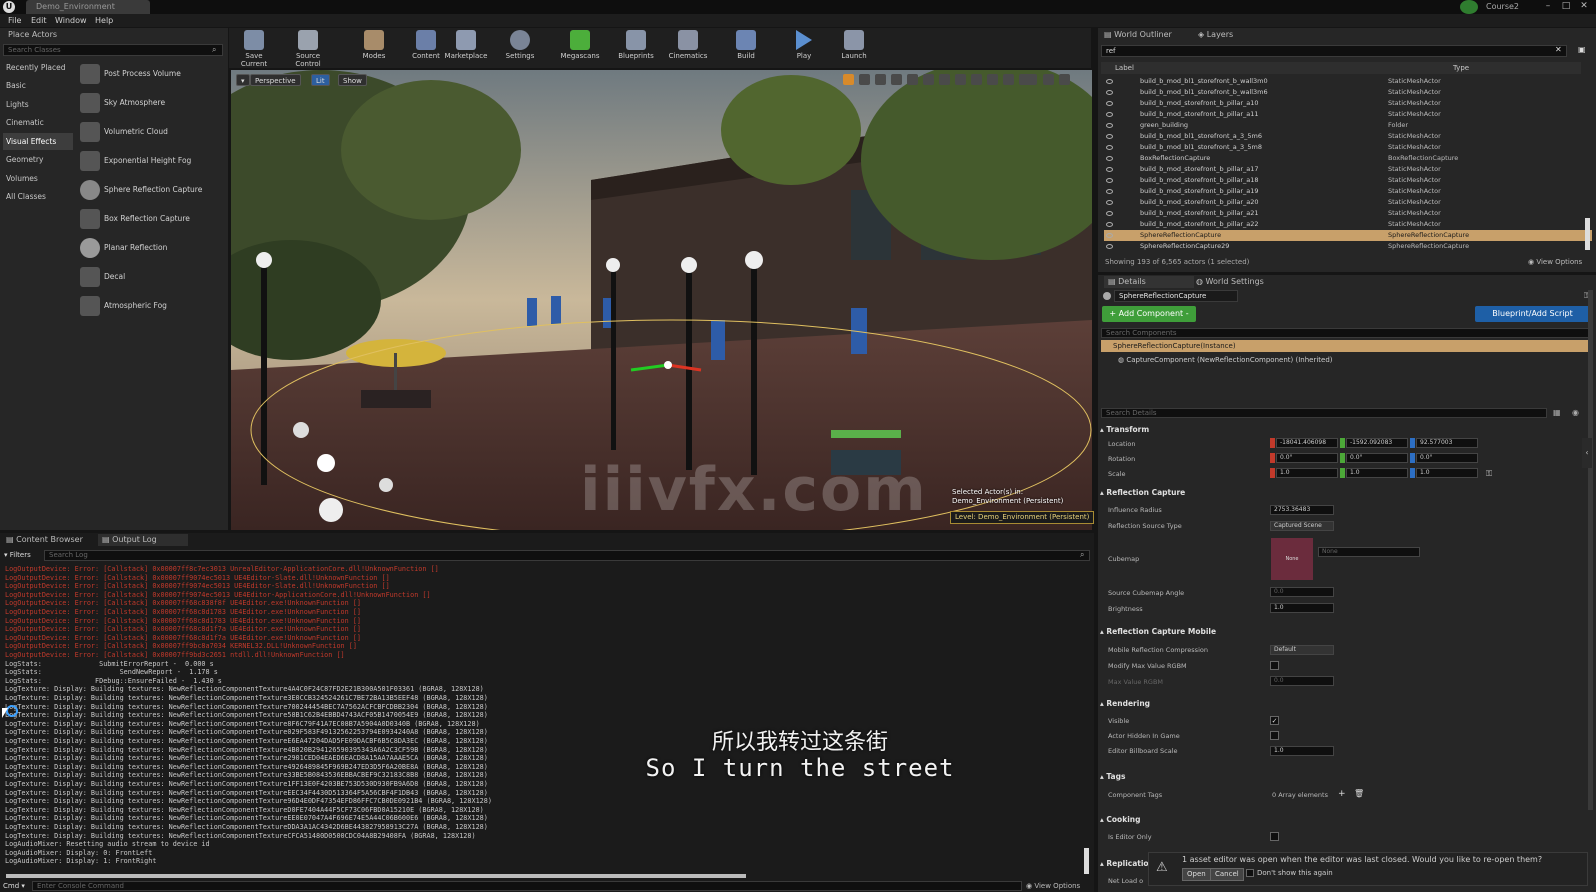 This screenshot has height=892, width=1596. Describe the element at coordinates (88, 7) in the screenshot. I see `document-tab: Demo_Environment` at that location.